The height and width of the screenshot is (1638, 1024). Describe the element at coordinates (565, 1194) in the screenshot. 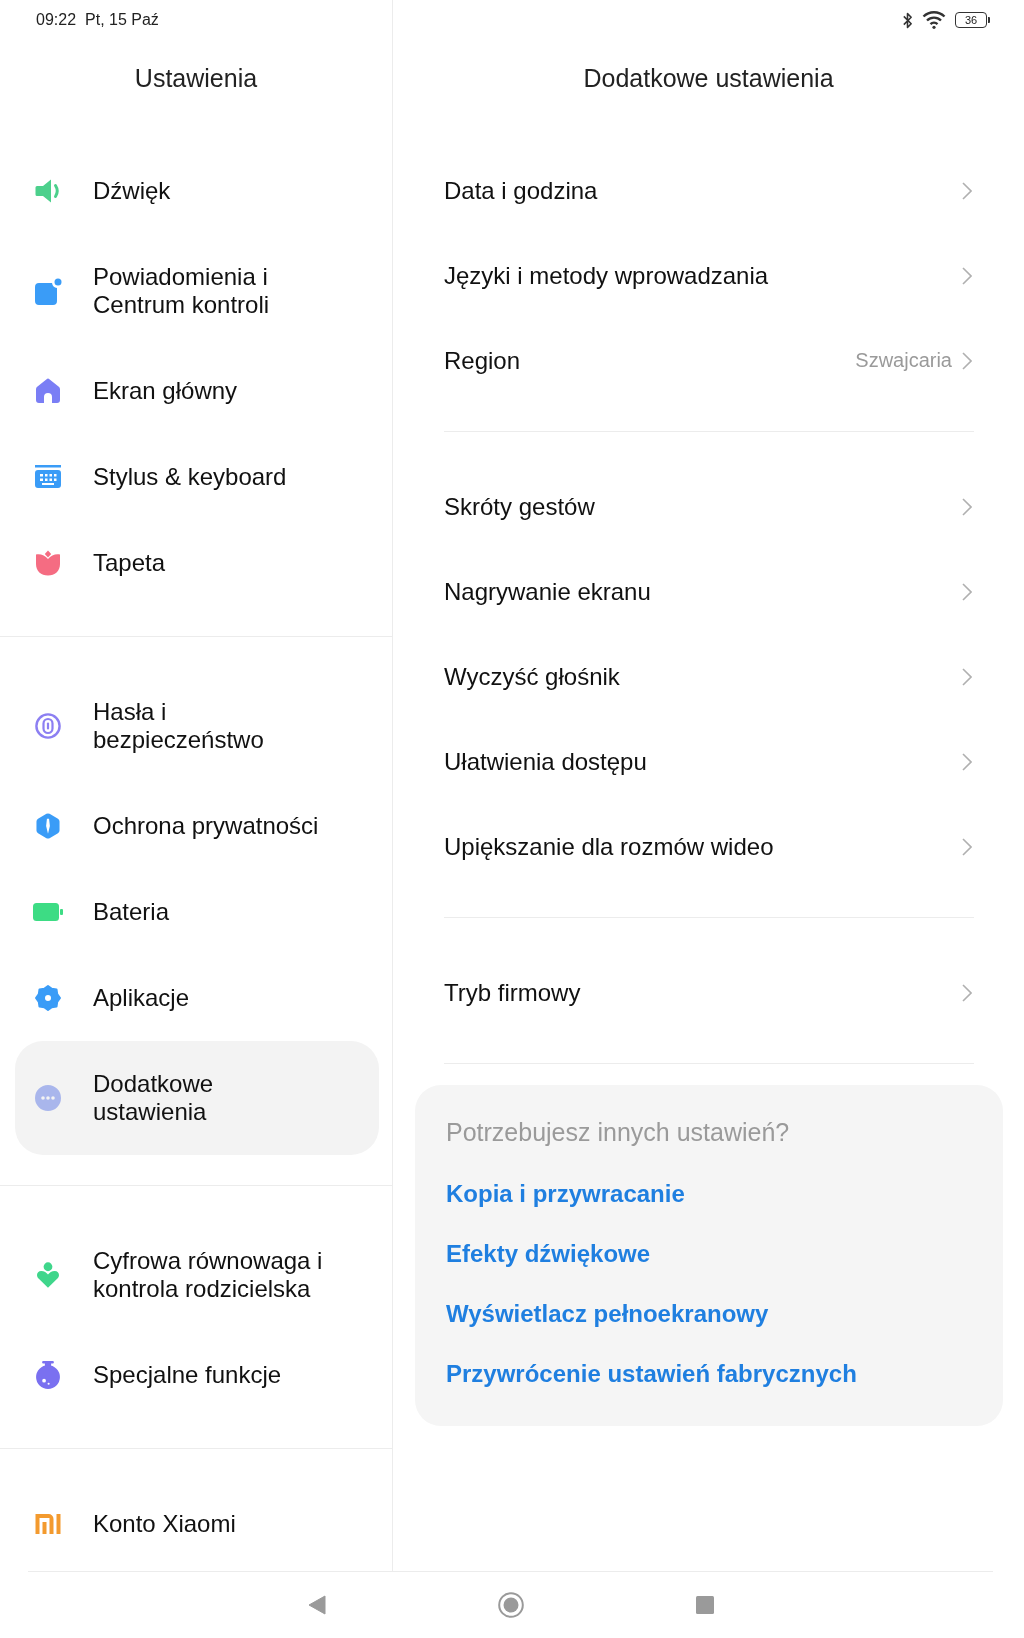

I see `suggestion-link: Kopia i przywracanie` at that location.